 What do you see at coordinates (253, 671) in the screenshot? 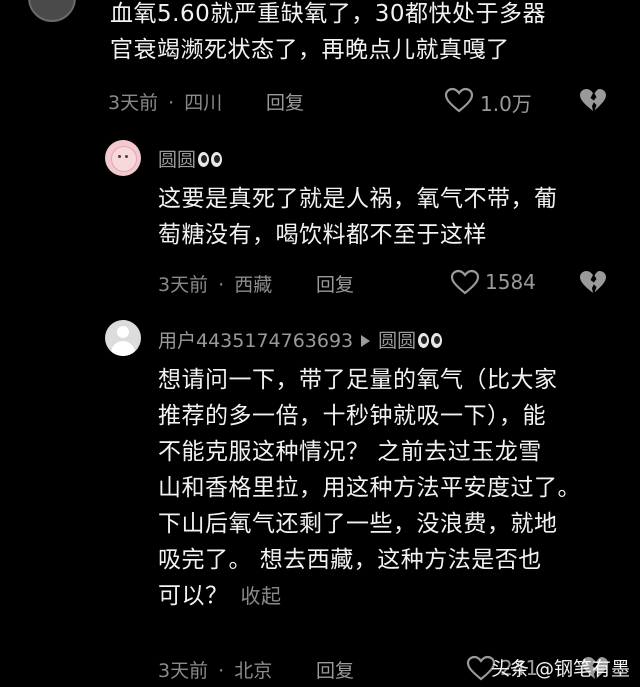
I see `comment-location: 北京` at bounding box center [253, 671].